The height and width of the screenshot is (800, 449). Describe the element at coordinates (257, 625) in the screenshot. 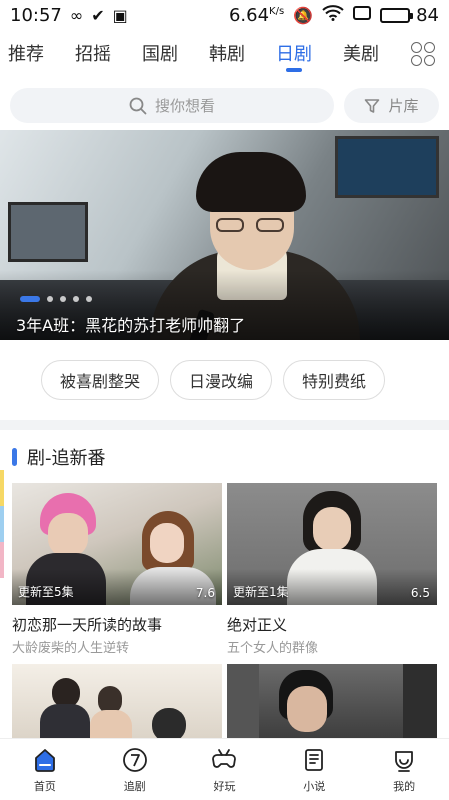

I see `drama-title: 绝对正义` at that location.